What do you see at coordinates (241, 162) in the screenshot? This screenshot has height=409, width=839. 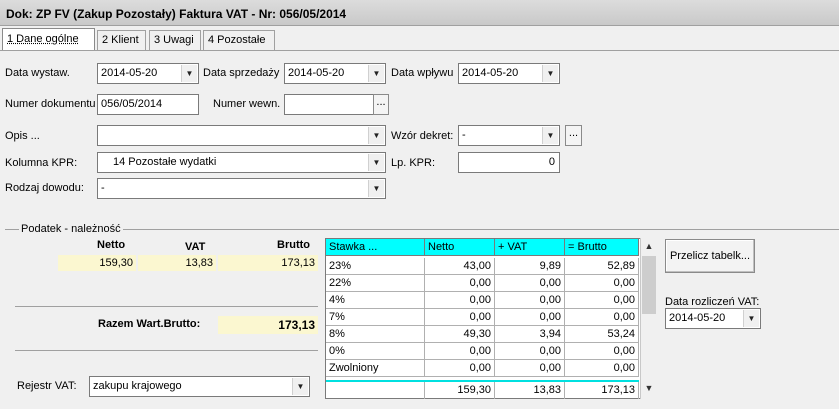 I see `kolumna-kpr-field: 14 Pozostałe wydatki ▼` at bounding box center [241, 162].